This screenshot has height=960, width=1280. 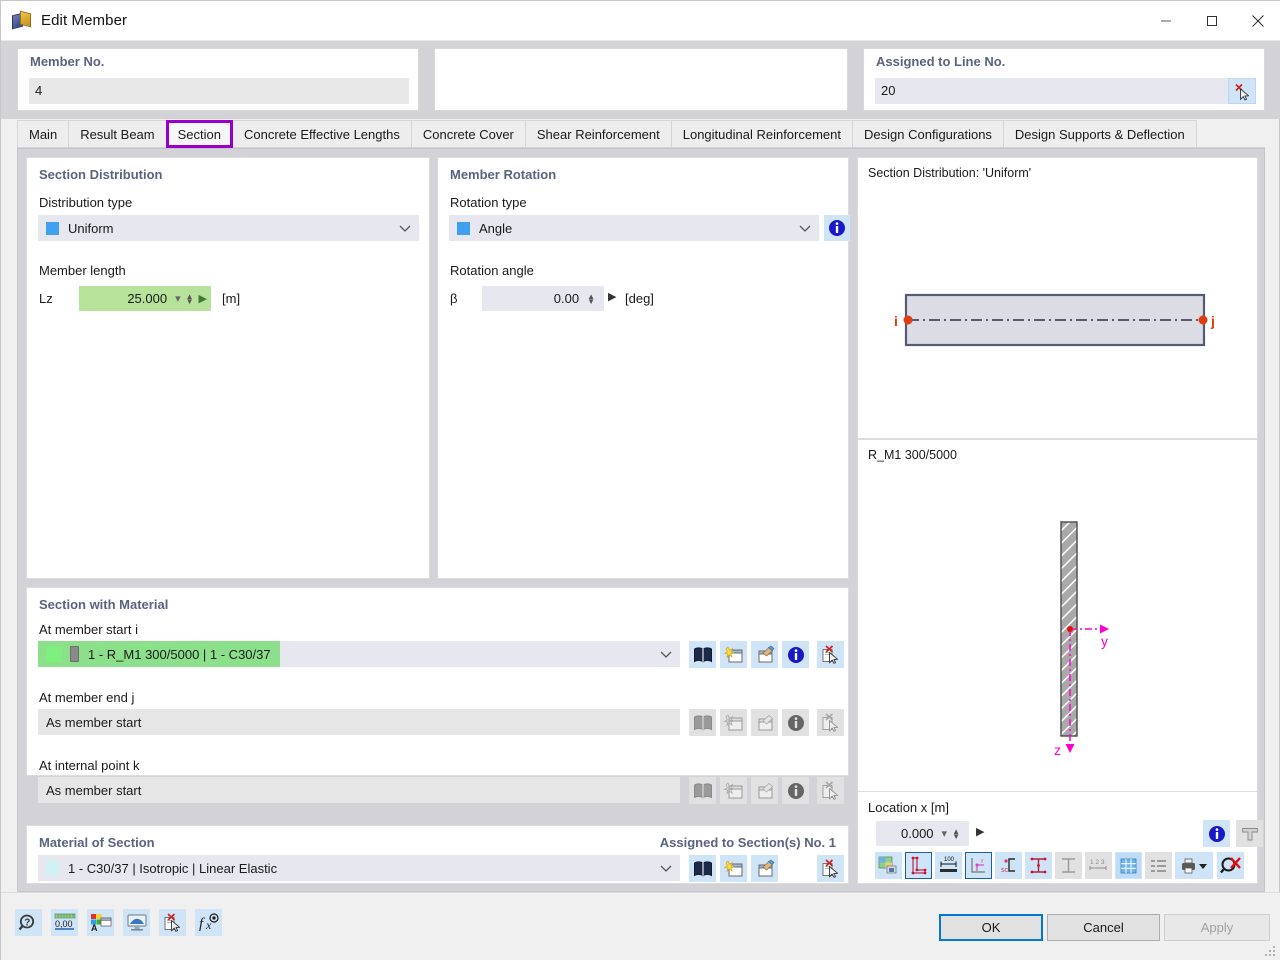 What do you see at coordinates (86, 202) in the screenshot?
I see `distribution-type-label: Distribution type` at bounding box center [86, 202].